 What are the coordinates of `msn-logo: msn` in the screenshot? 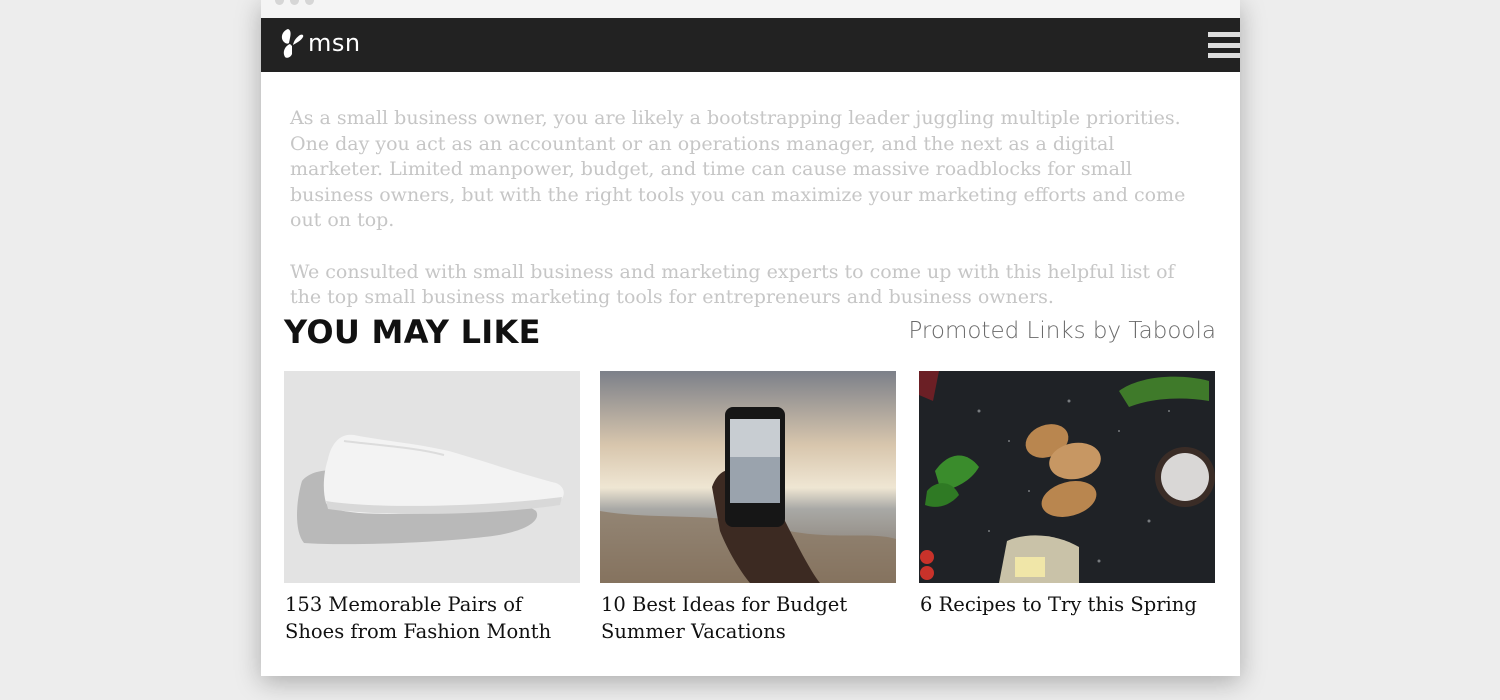 It's located at (320, 43).